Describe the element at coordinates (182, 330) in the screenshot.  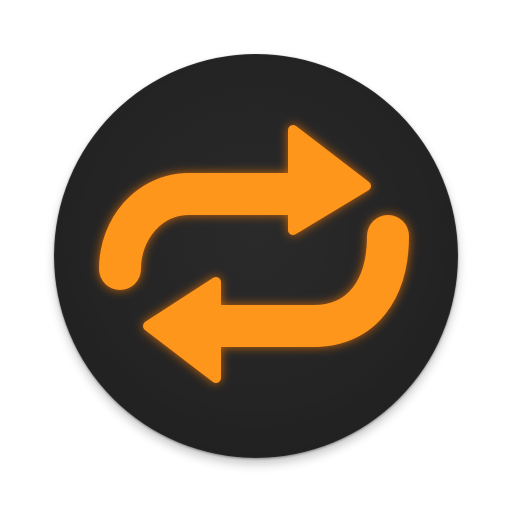
I see `lower-arrow-head` at that location.